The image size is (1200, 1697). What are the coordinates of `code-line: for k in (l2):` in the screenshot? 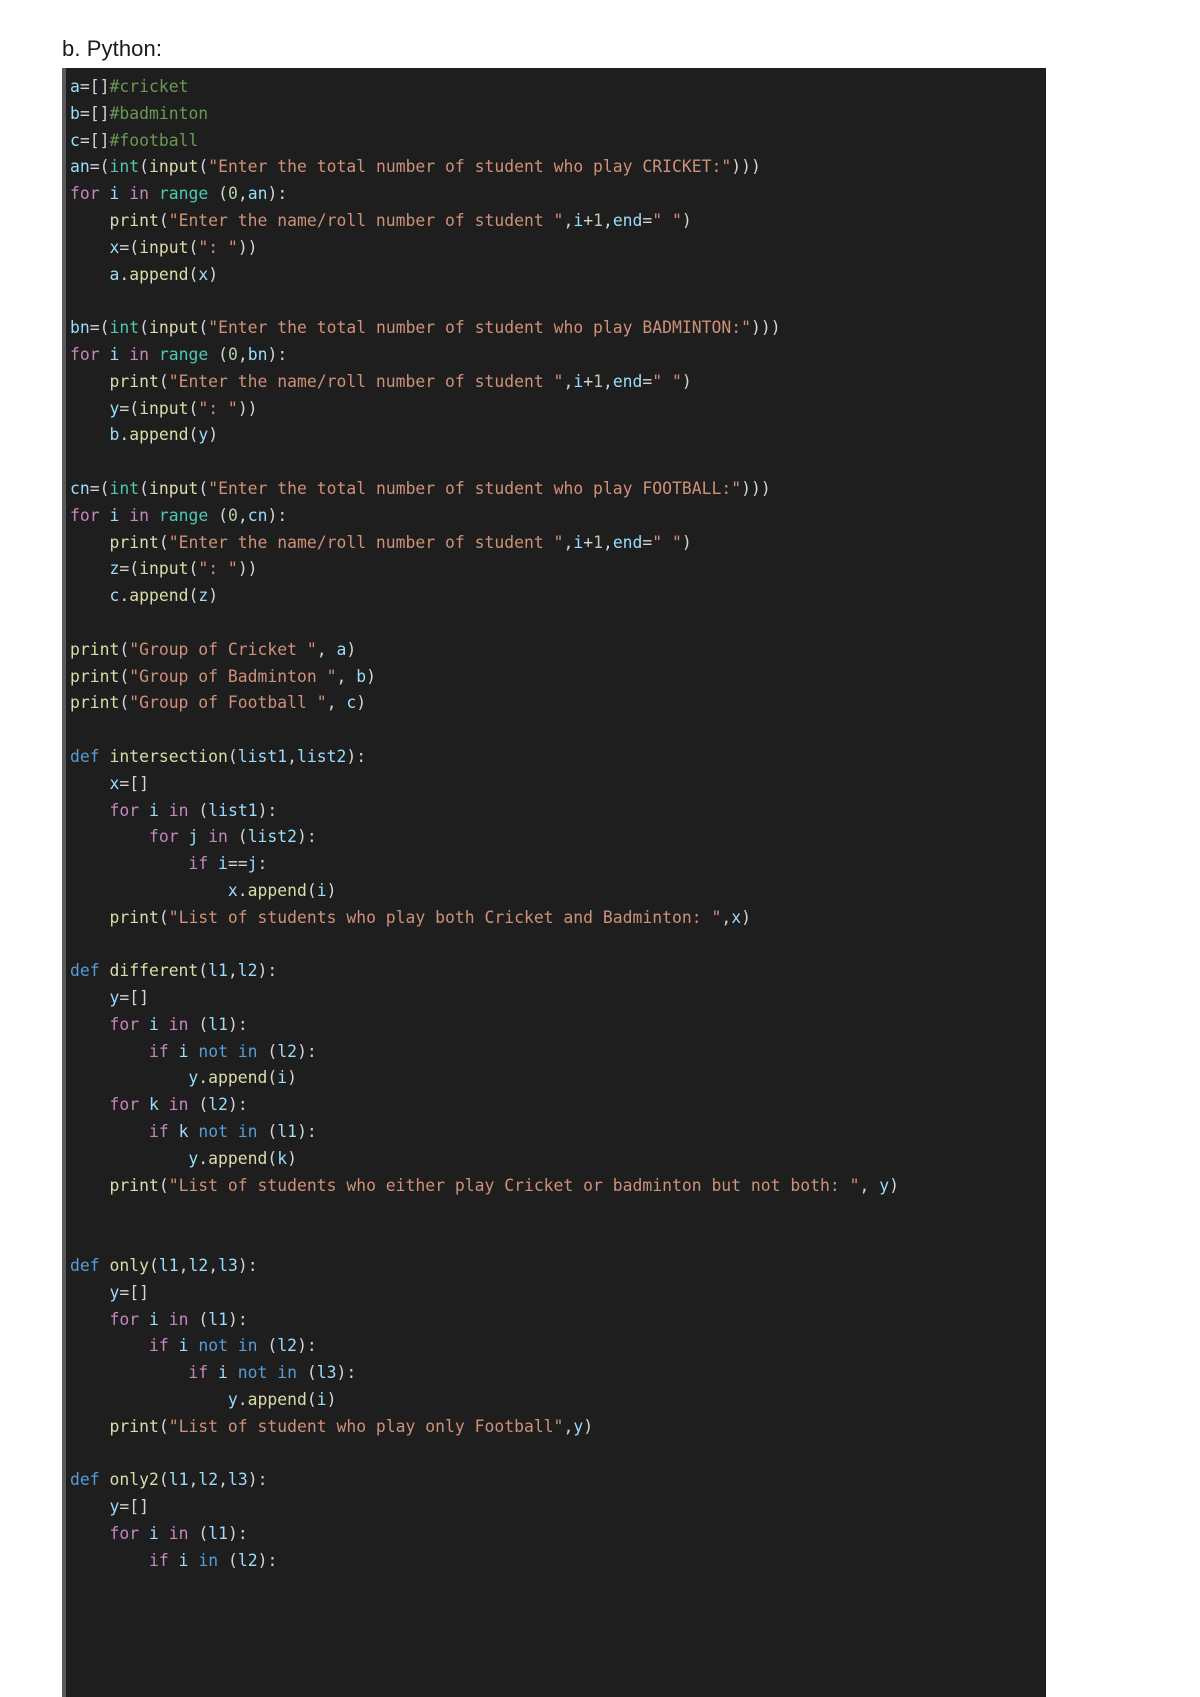 It's located at (558, 1105).